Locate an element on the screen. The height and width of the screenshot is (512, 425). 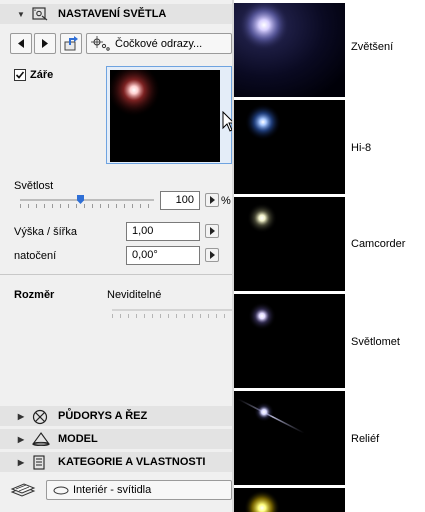
preset-yellow-image is located at coordinates (289, 500).